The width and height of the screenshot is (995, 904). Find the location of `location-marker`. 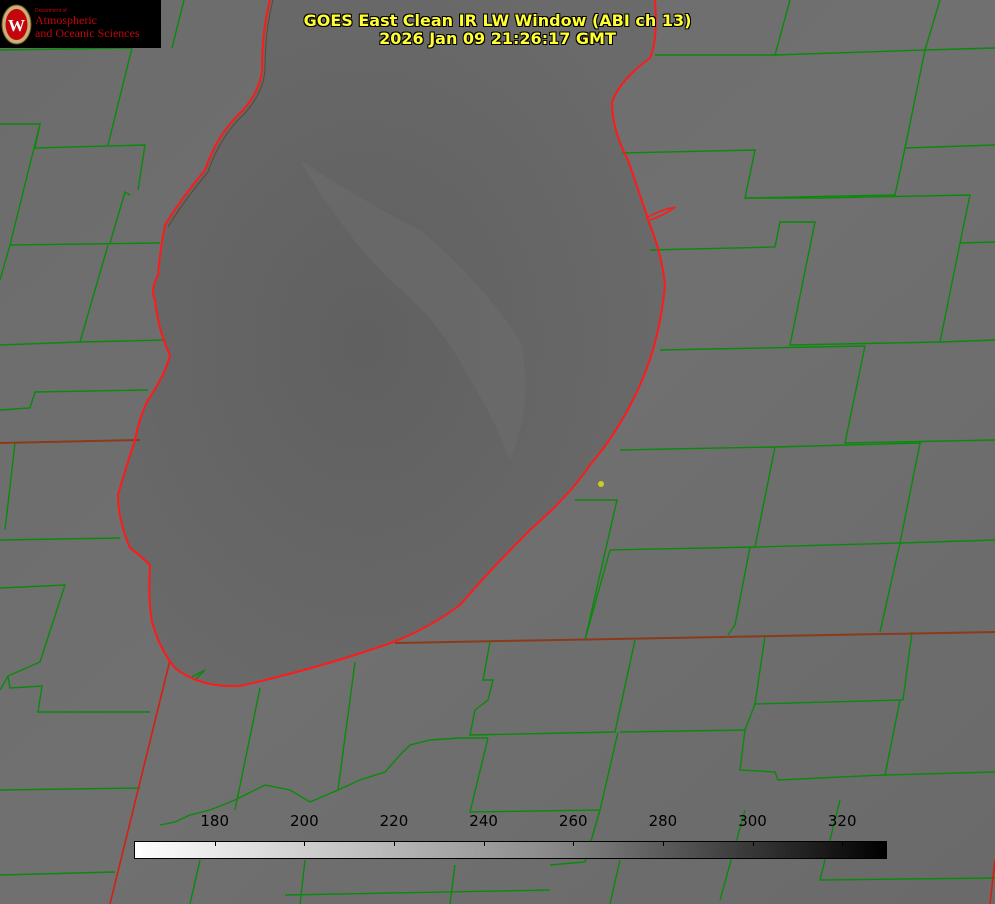

location-marker is located at coordinates (601, 484).